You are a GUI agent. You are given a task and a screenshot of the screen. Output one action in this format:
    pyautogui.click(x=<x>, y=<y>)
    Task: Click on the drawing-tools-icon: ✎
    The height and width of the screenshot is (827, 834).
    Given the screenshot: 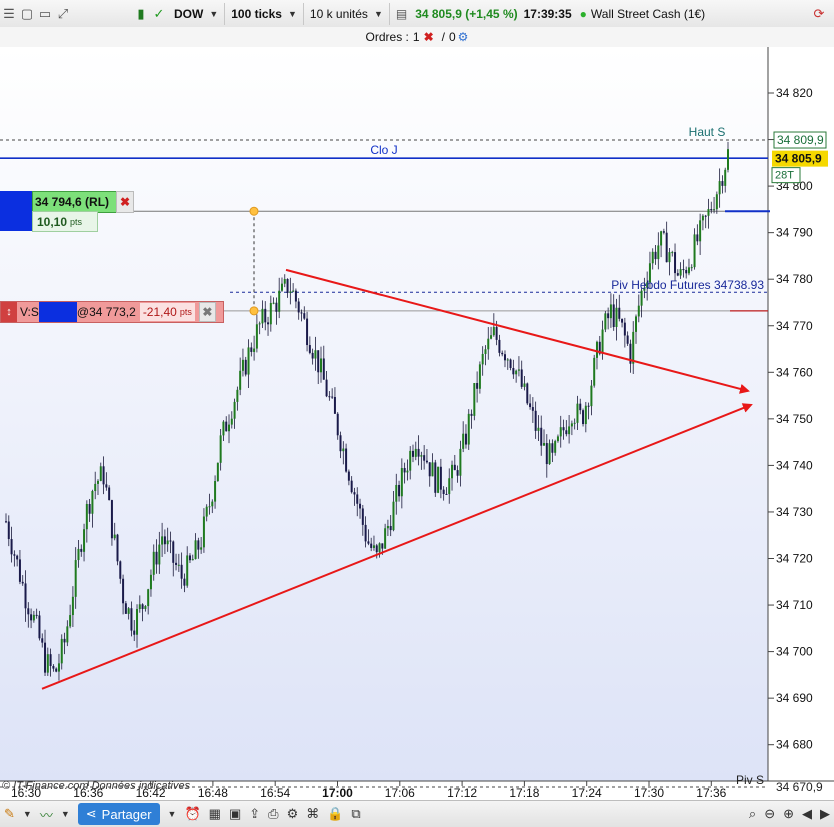 What is the action you would take?
    pyautogui.click(x=9, y=814)
    